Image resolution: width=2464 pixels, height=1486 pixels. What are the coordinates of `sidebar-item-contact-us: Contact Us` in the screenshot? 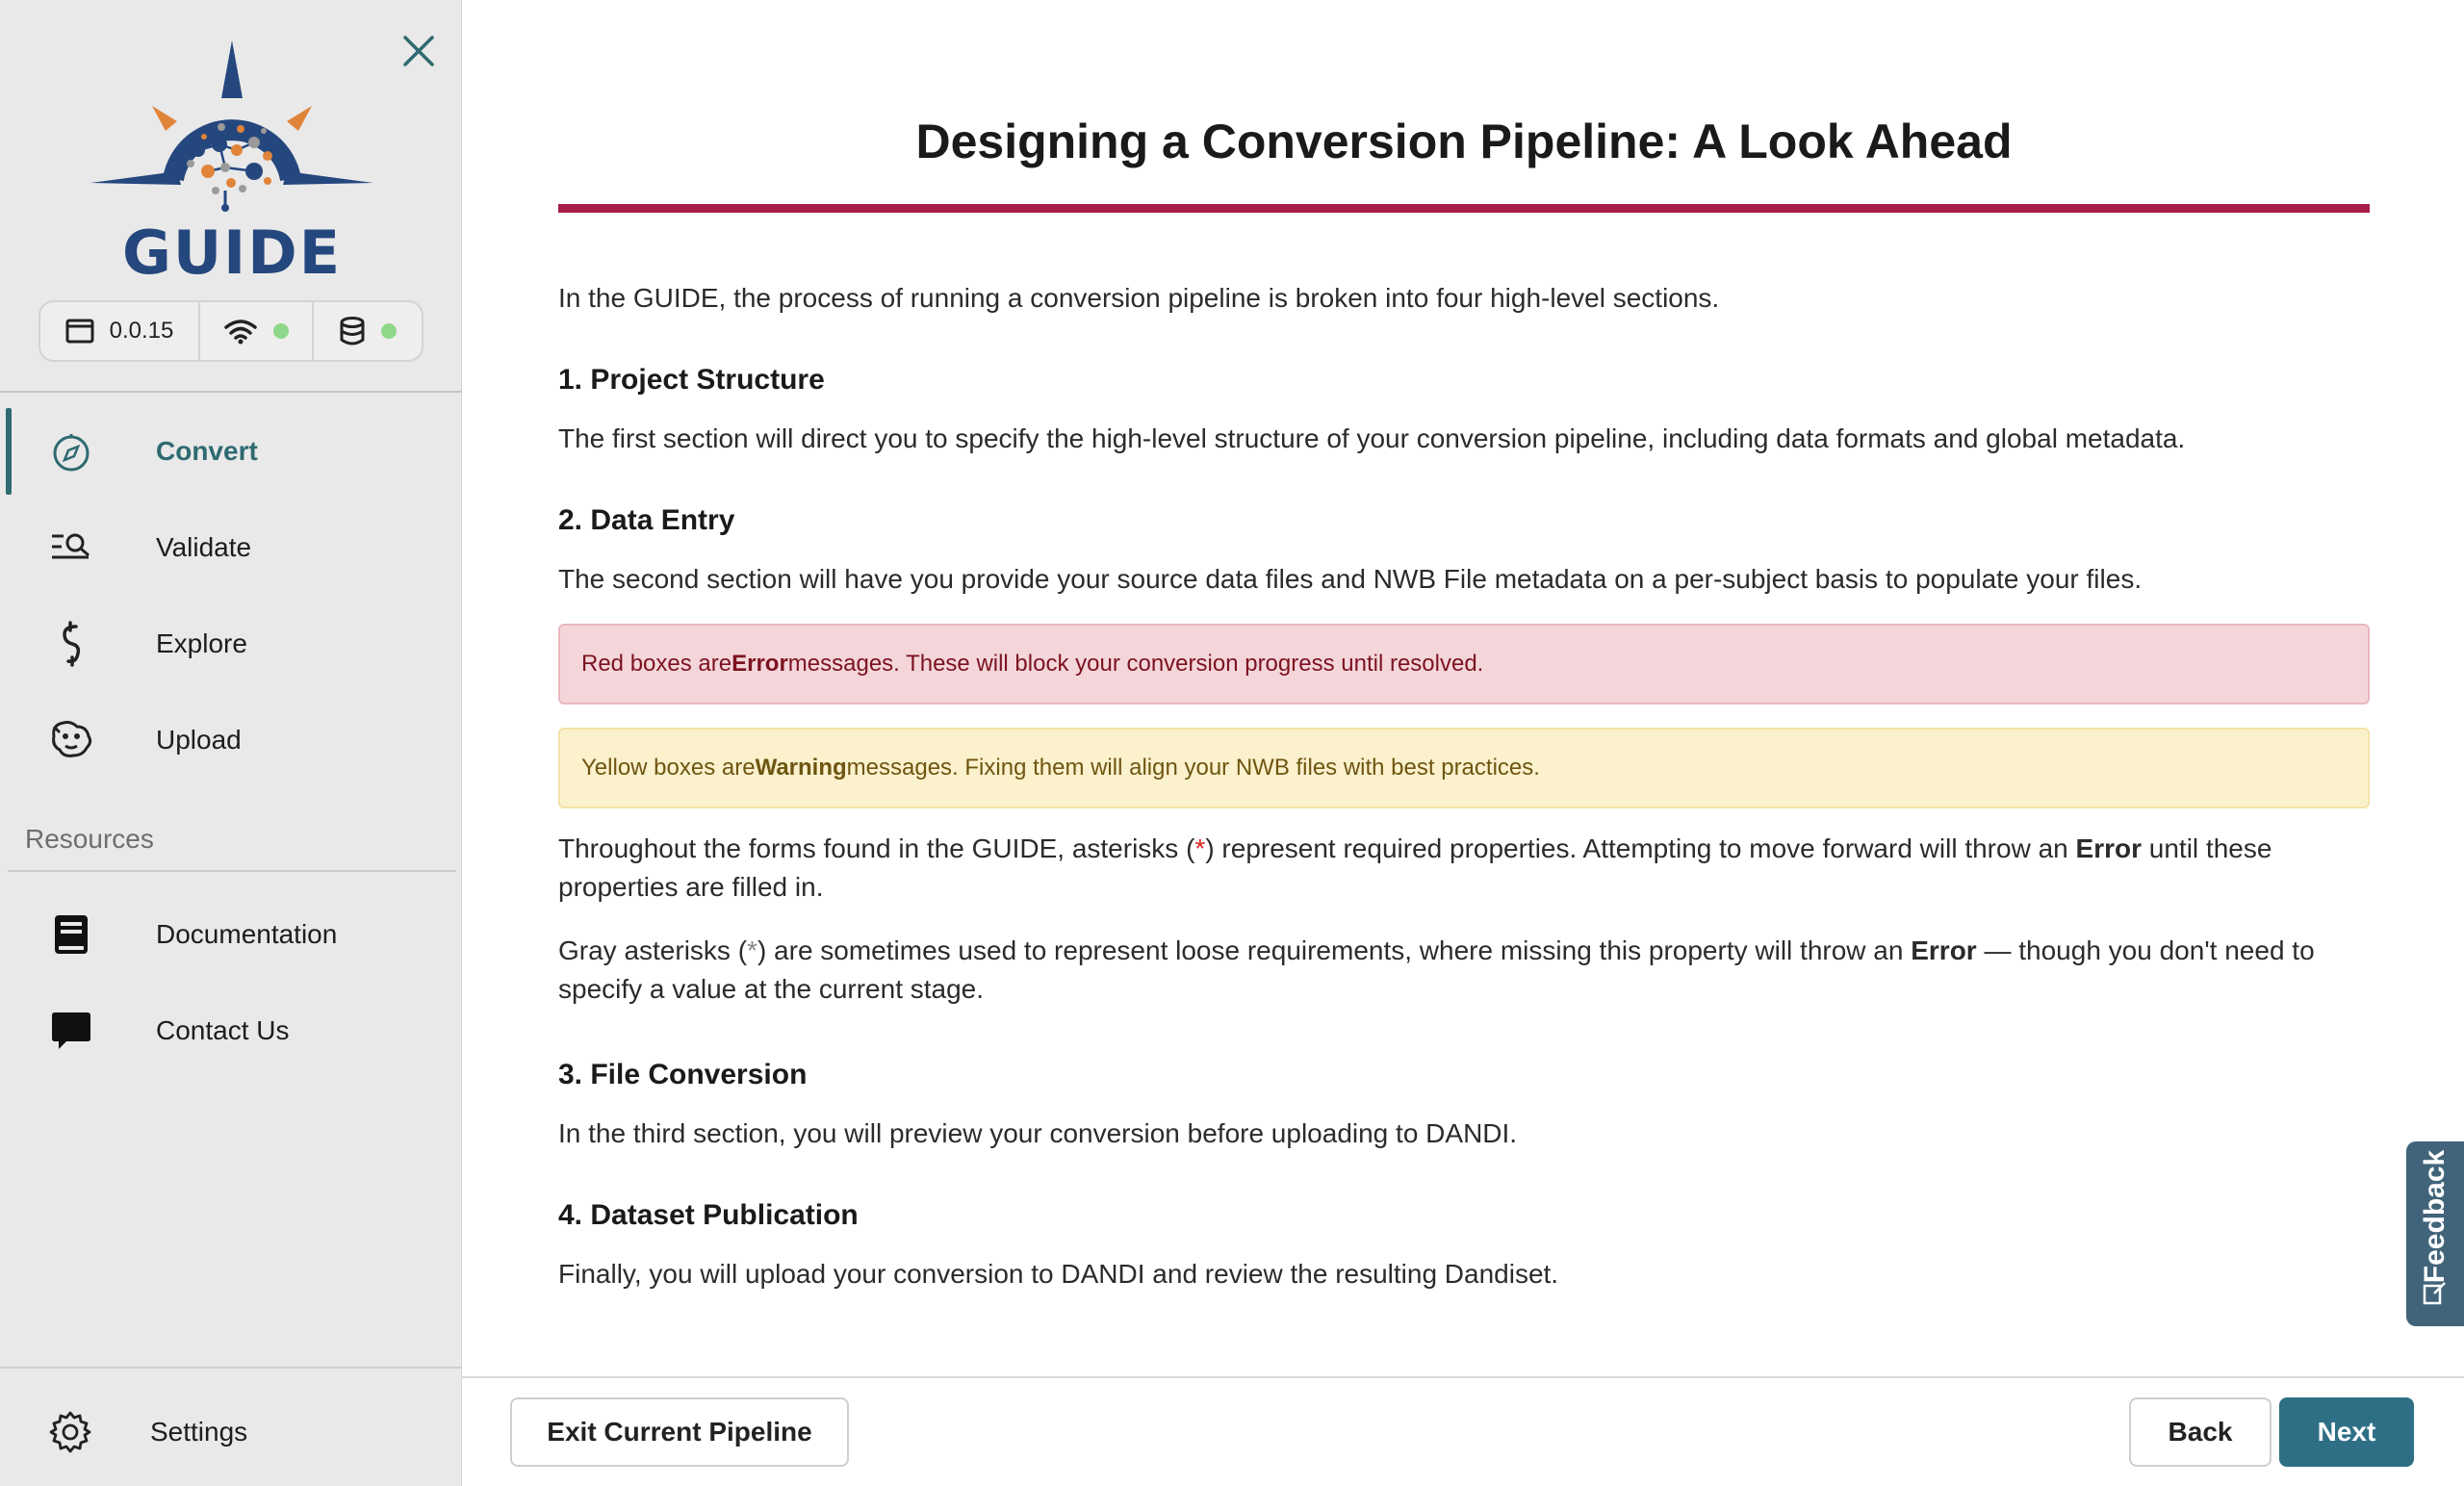 It's located at (231, 1030).